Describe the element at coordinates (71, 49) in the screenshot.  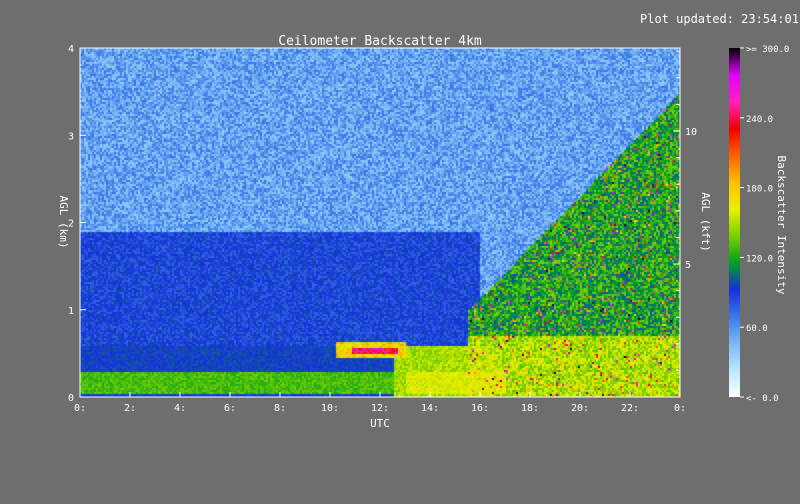
I see `y-tick-label: 4` at that location.